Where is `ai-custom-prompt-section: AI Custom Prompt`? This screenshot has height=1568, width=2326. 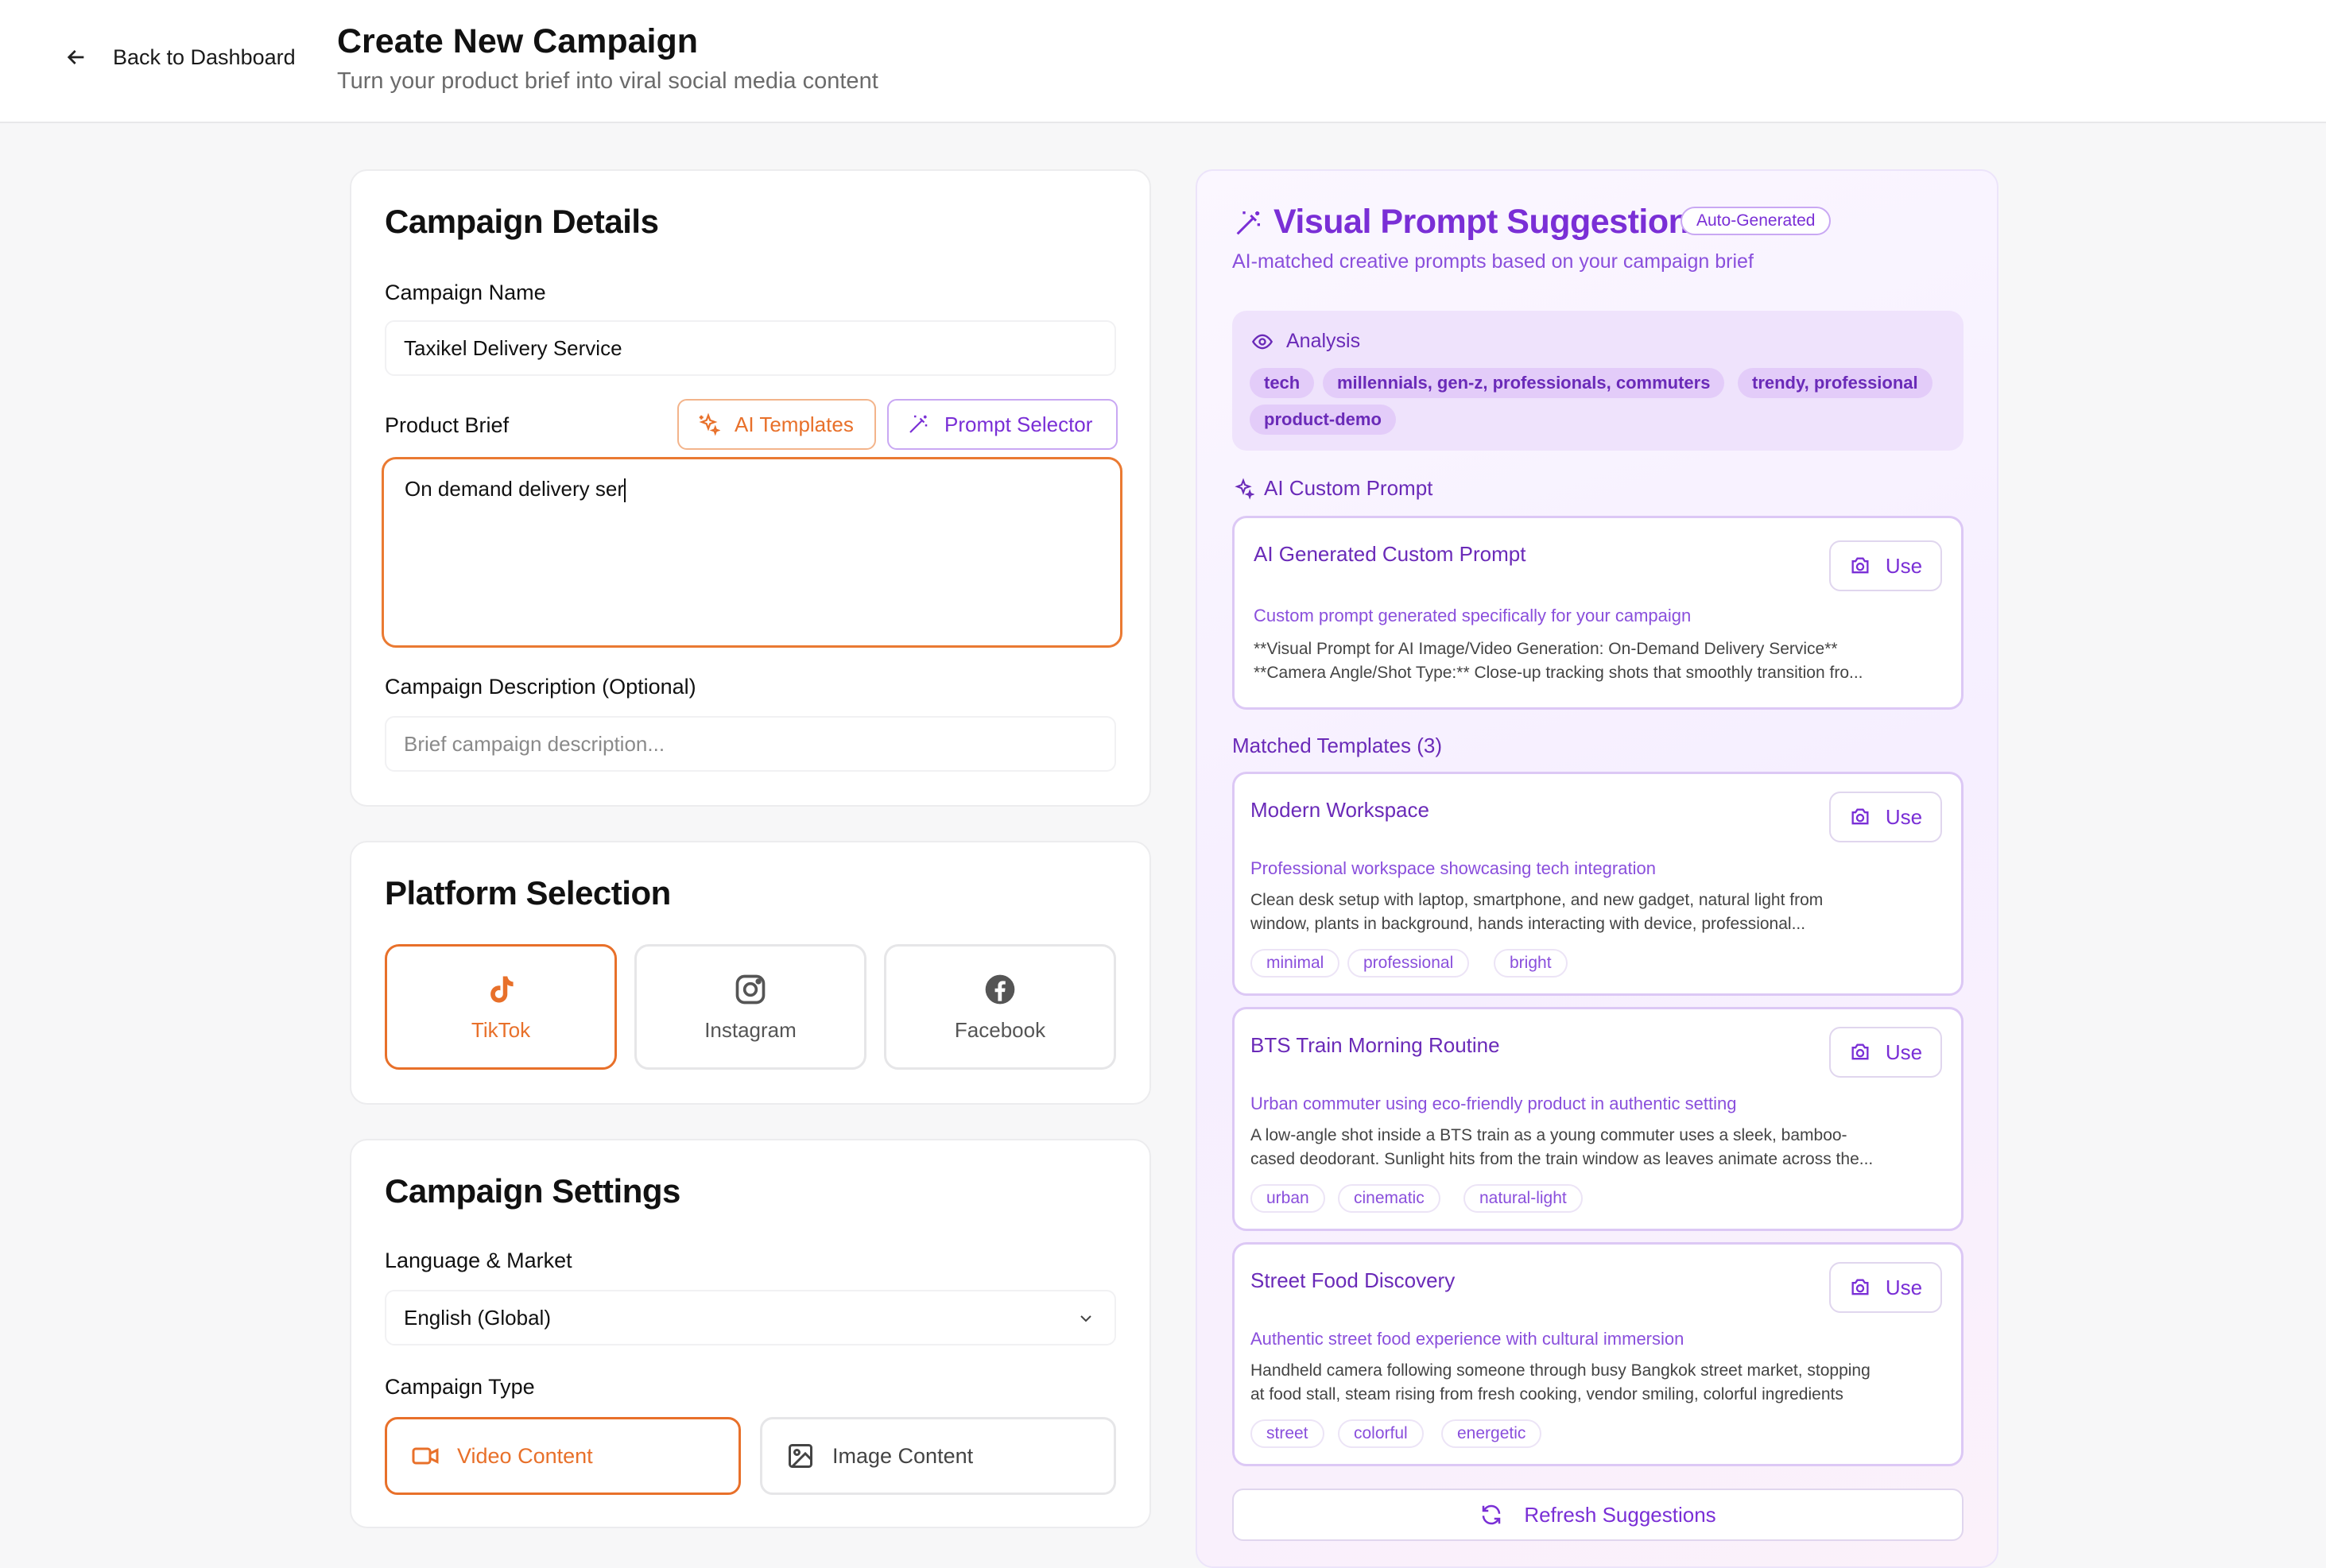 ai-custom-prompt-section: AI Custom Prompt is located at coordinates (1332, 488).